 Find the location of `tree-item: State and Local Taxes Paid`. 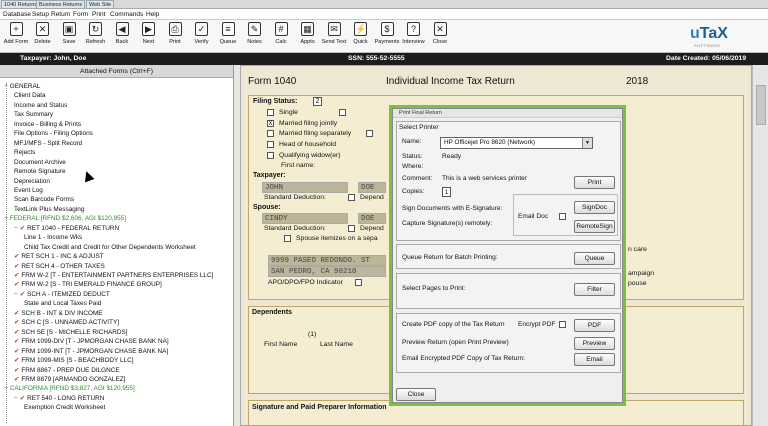

tree-item: State and Local Taxes Paid is located at coordinates (62, 304).